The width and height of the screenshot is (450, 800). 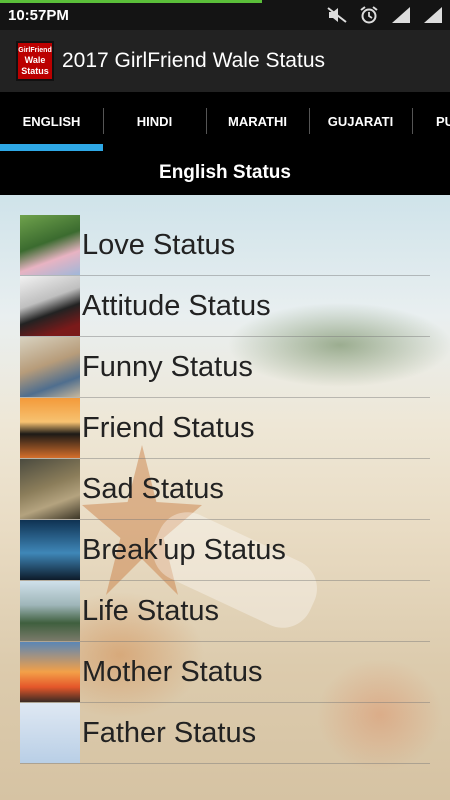 I want to click on list-item-label: Love Status, so click(x=159, y=244).